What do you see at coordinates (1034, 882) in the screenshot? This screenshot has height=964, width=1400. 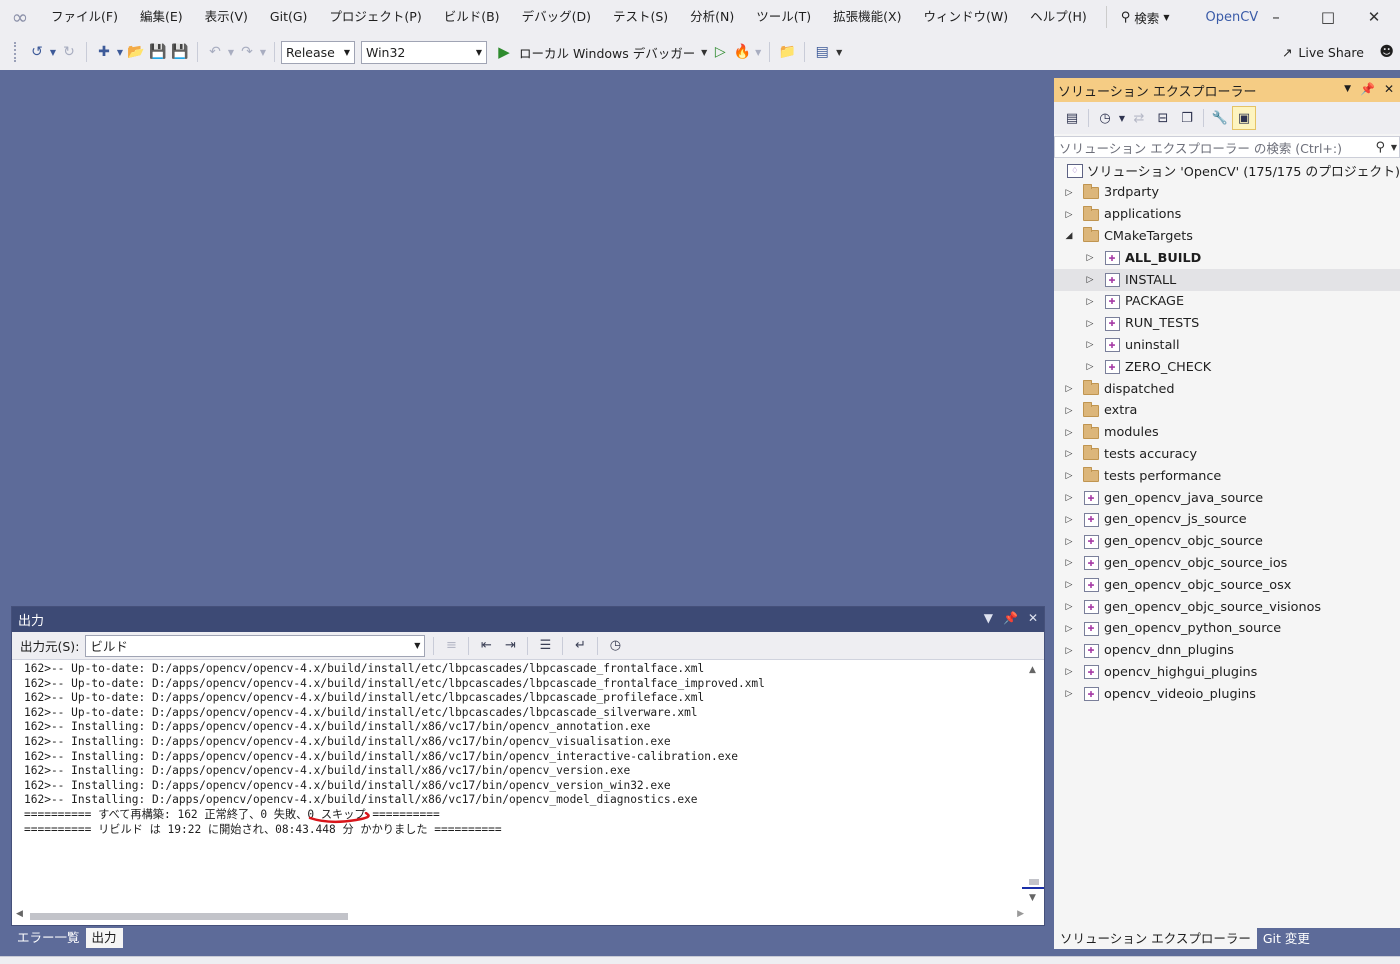 I see `scroll-thumb` at bounding box center [1034, 882].